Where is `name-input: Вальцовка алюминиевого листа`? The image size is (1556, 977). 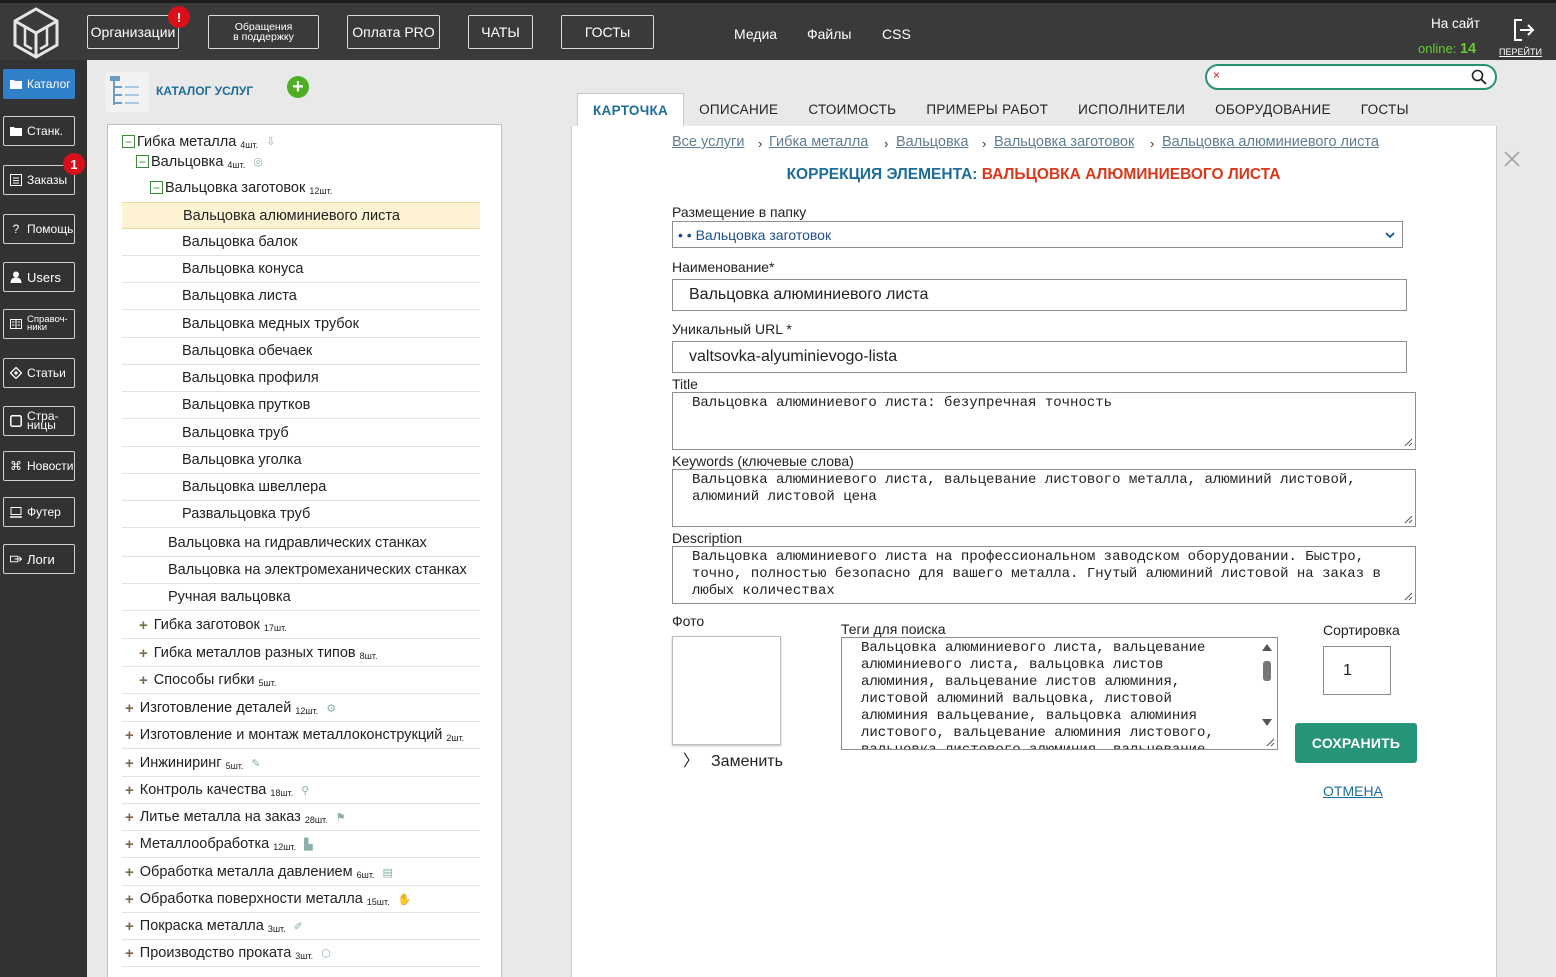
name-input: Вальцовка алюминиевого листа is located at coordinates (1039, 295).